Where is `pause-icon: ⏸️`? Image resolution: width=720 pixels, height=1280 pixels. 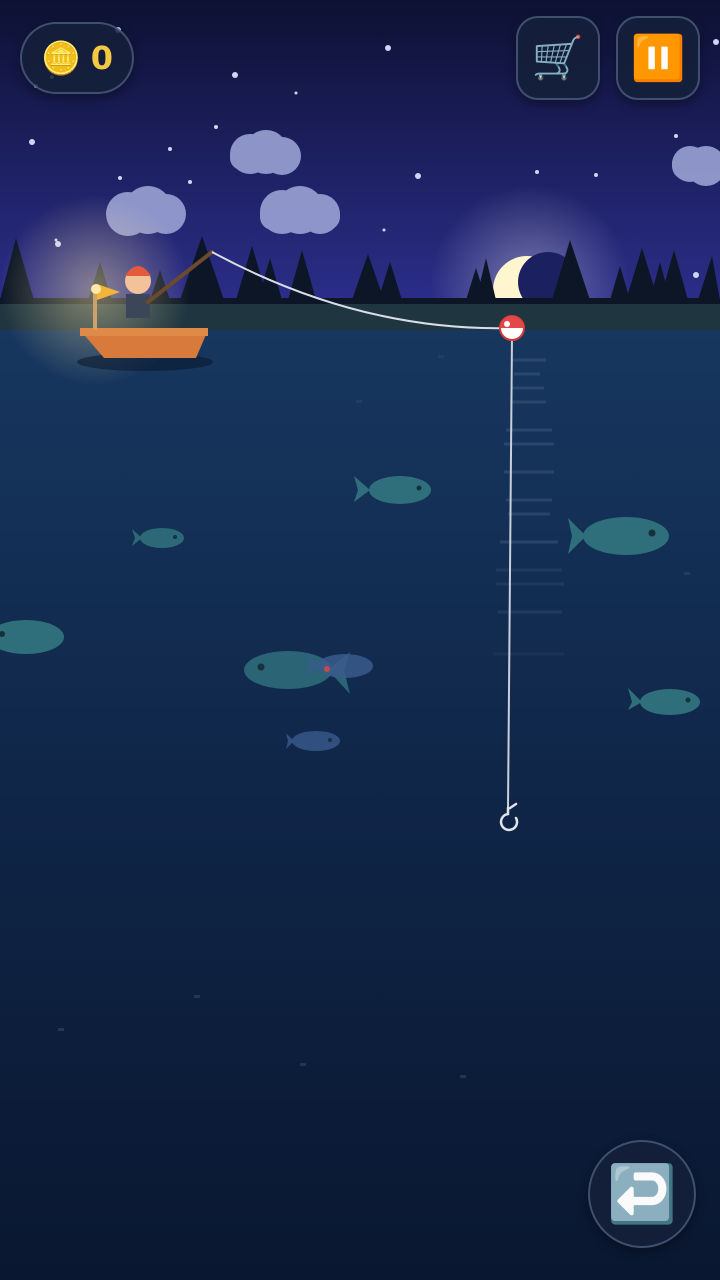
pause-icon: ⏸️ is located at coordinates (658, 58).